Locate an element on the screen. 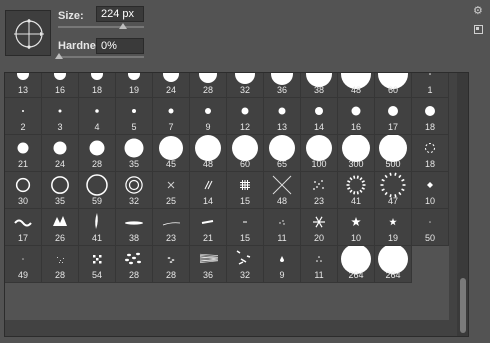 This screenshot has height=343, width=490. brush-preset: 47 is located at coordinates (393, 190).